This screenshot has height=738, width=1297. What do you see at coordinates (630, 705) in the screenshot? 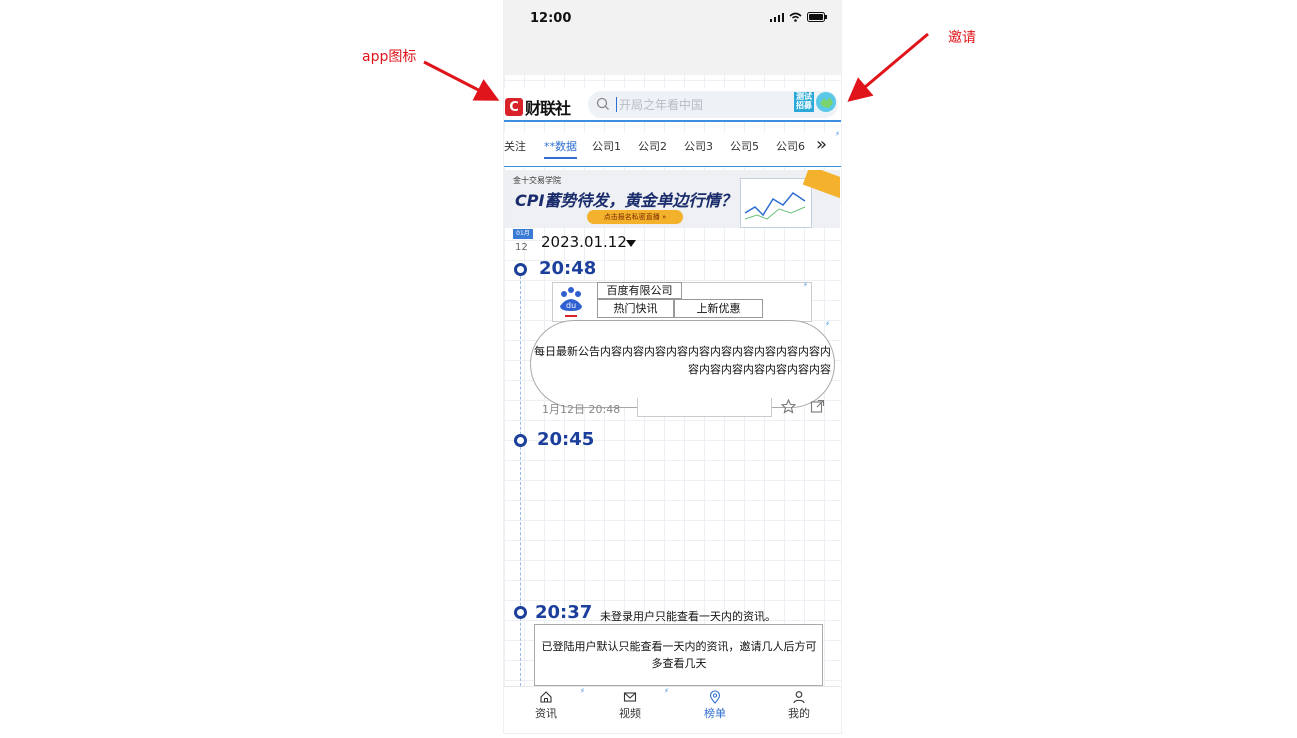
I see `nav-item-video: 视频` at bounding box center [630, 705].